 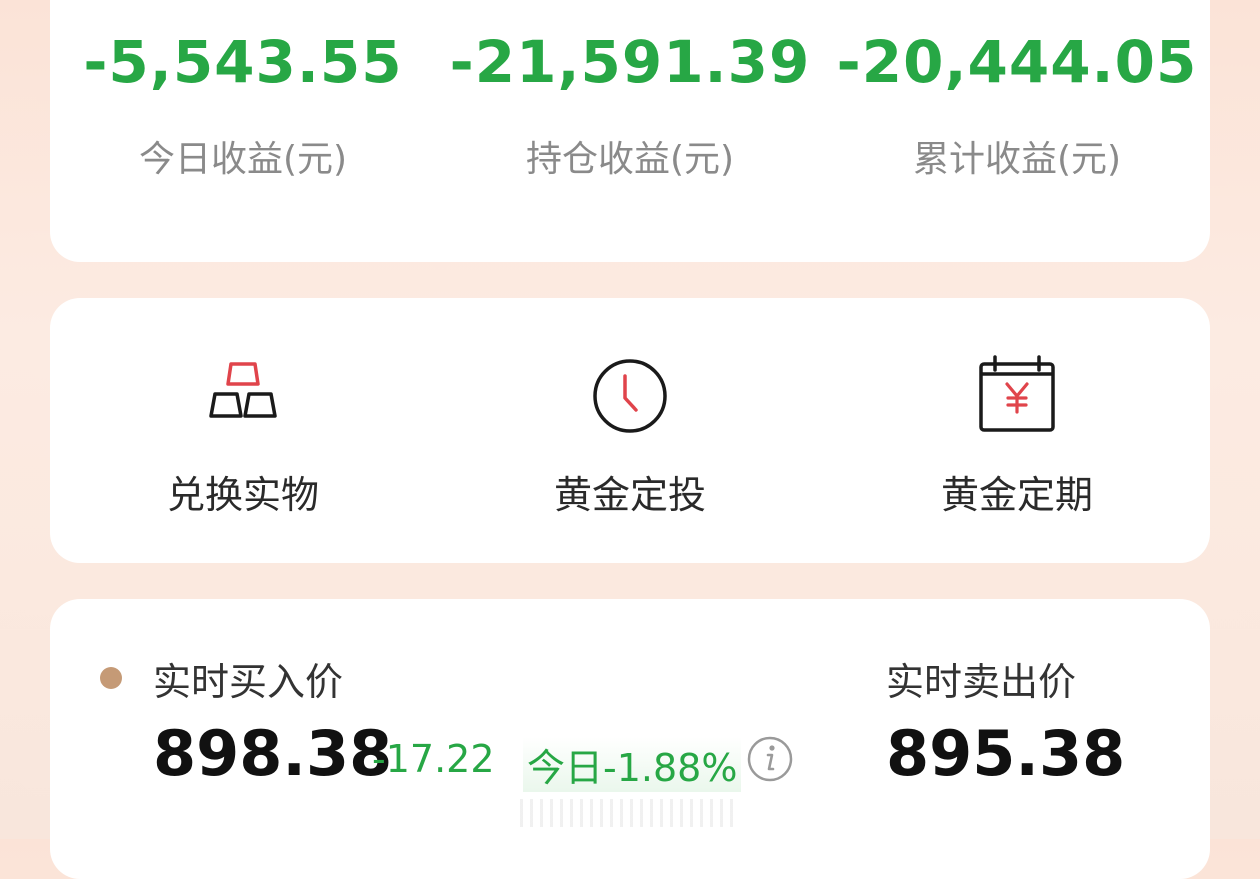 What do you see at coordinates (243, 430) in the screenshot?
I see `exchange-physical-button: 兑换实物` at bounding box center [243, 430].